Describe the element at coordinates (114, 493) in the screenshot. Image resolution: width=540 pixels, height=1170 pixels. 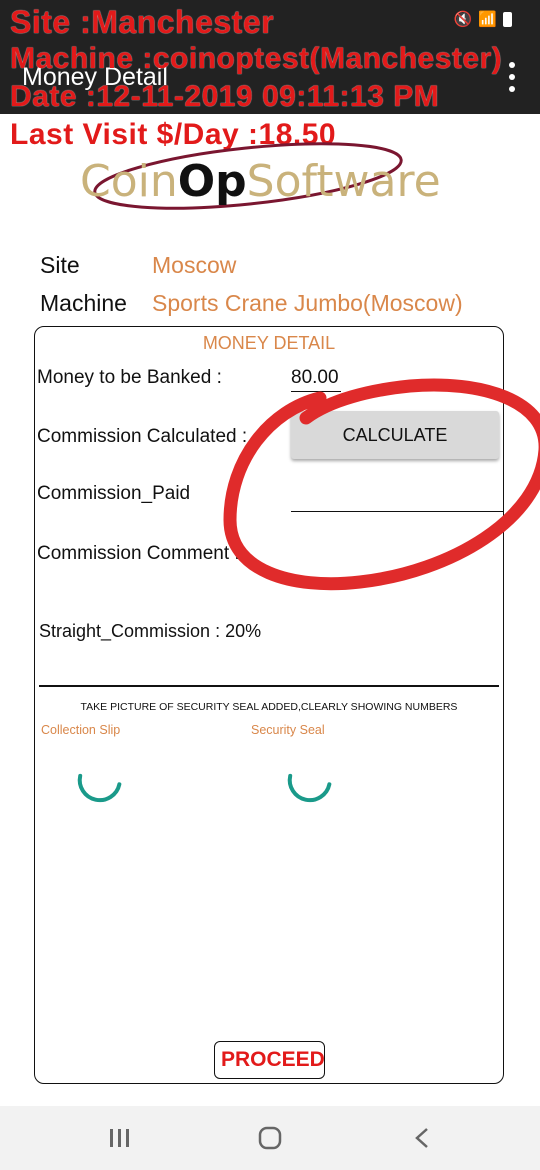
I see `commission-paid-label: Commission_Paid` at that location.